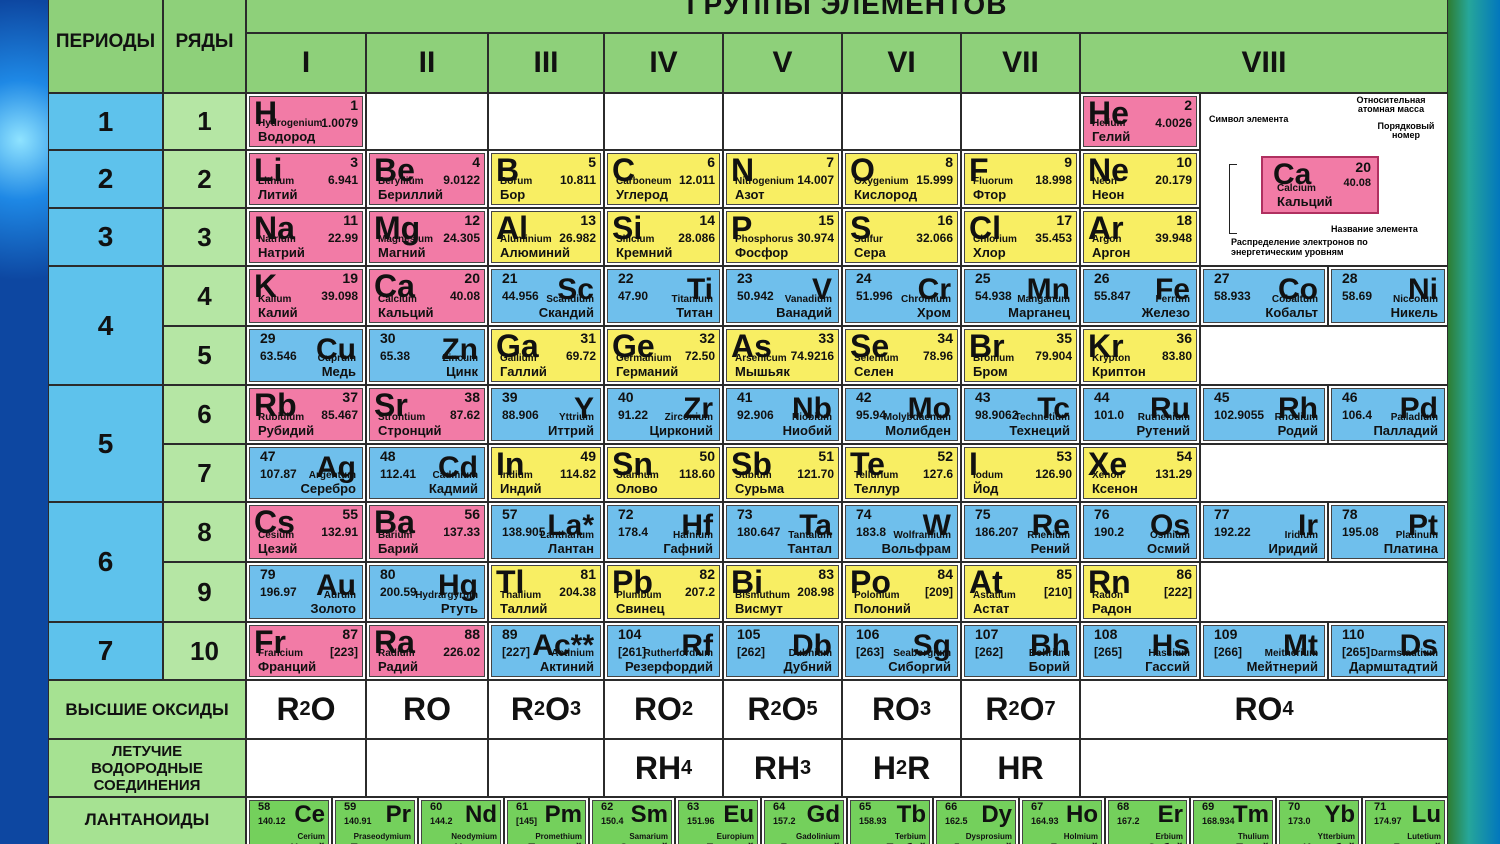  Describe the element at coordinates (546, 592) in the screenshot. I see `element-Tl: Tl 81 204.38 Thallium Таллий` at that location.